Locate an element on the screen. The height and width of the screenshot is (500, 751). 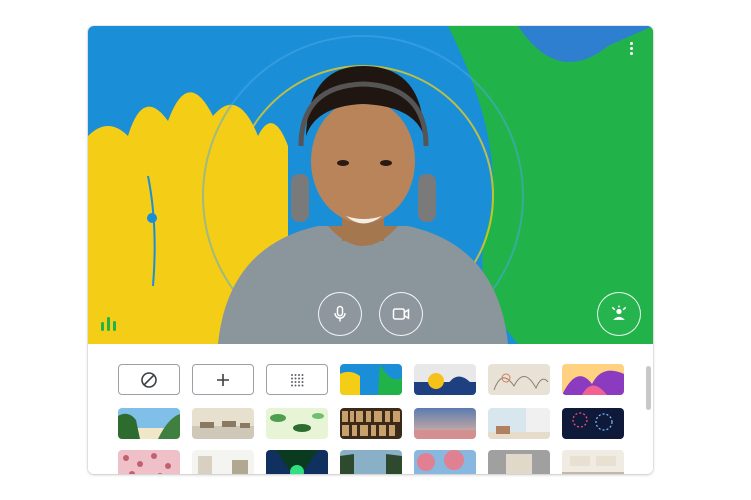
background-tile-line-art is located at coordinates (519, 379).